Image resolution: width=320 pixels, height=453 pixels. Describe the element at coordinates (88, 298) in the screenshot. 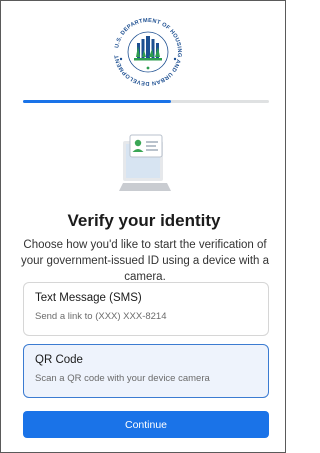

I see `option-sms-title: Text Message (SMS)` at that location.